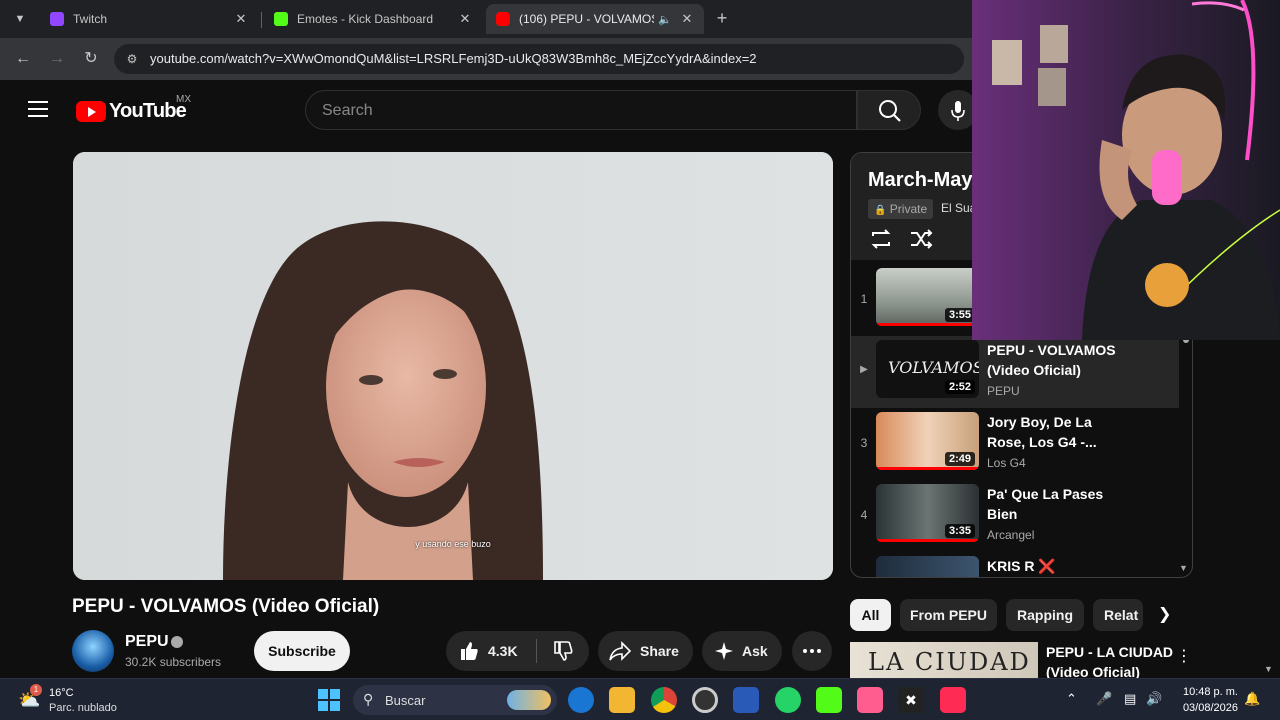 The height and width of the screenshot is (720, 1280). Describe the element at coordinates (788, 700) in the screenshot. I see `whatsapp-icon` at that location.